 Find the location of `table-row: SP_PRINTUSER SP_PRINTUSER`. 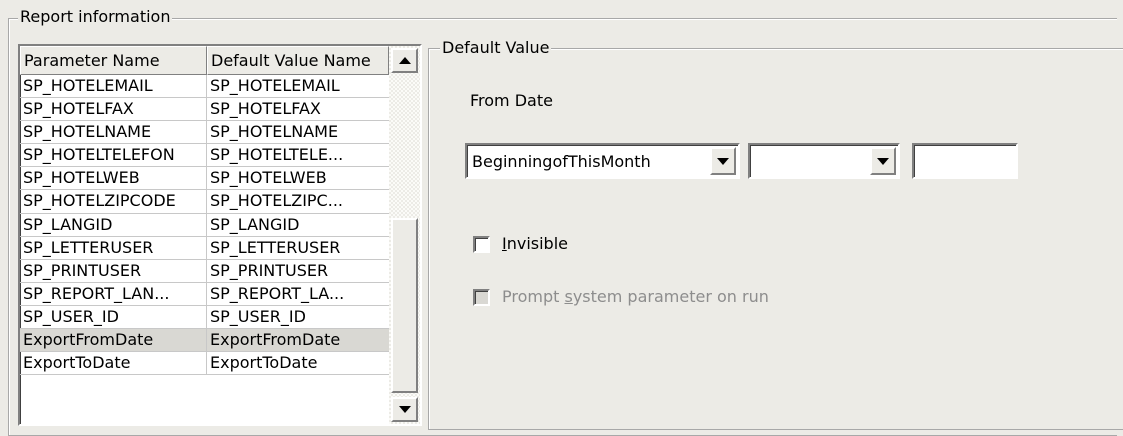

table-row: SP_PRINTUSER SP_PRINTUSER is located at coordinates (204, 271).